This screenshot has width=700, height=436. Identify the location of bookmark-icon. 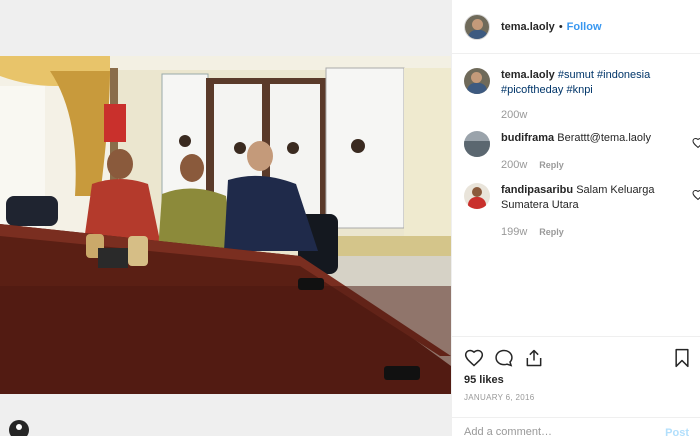
(682, 358).